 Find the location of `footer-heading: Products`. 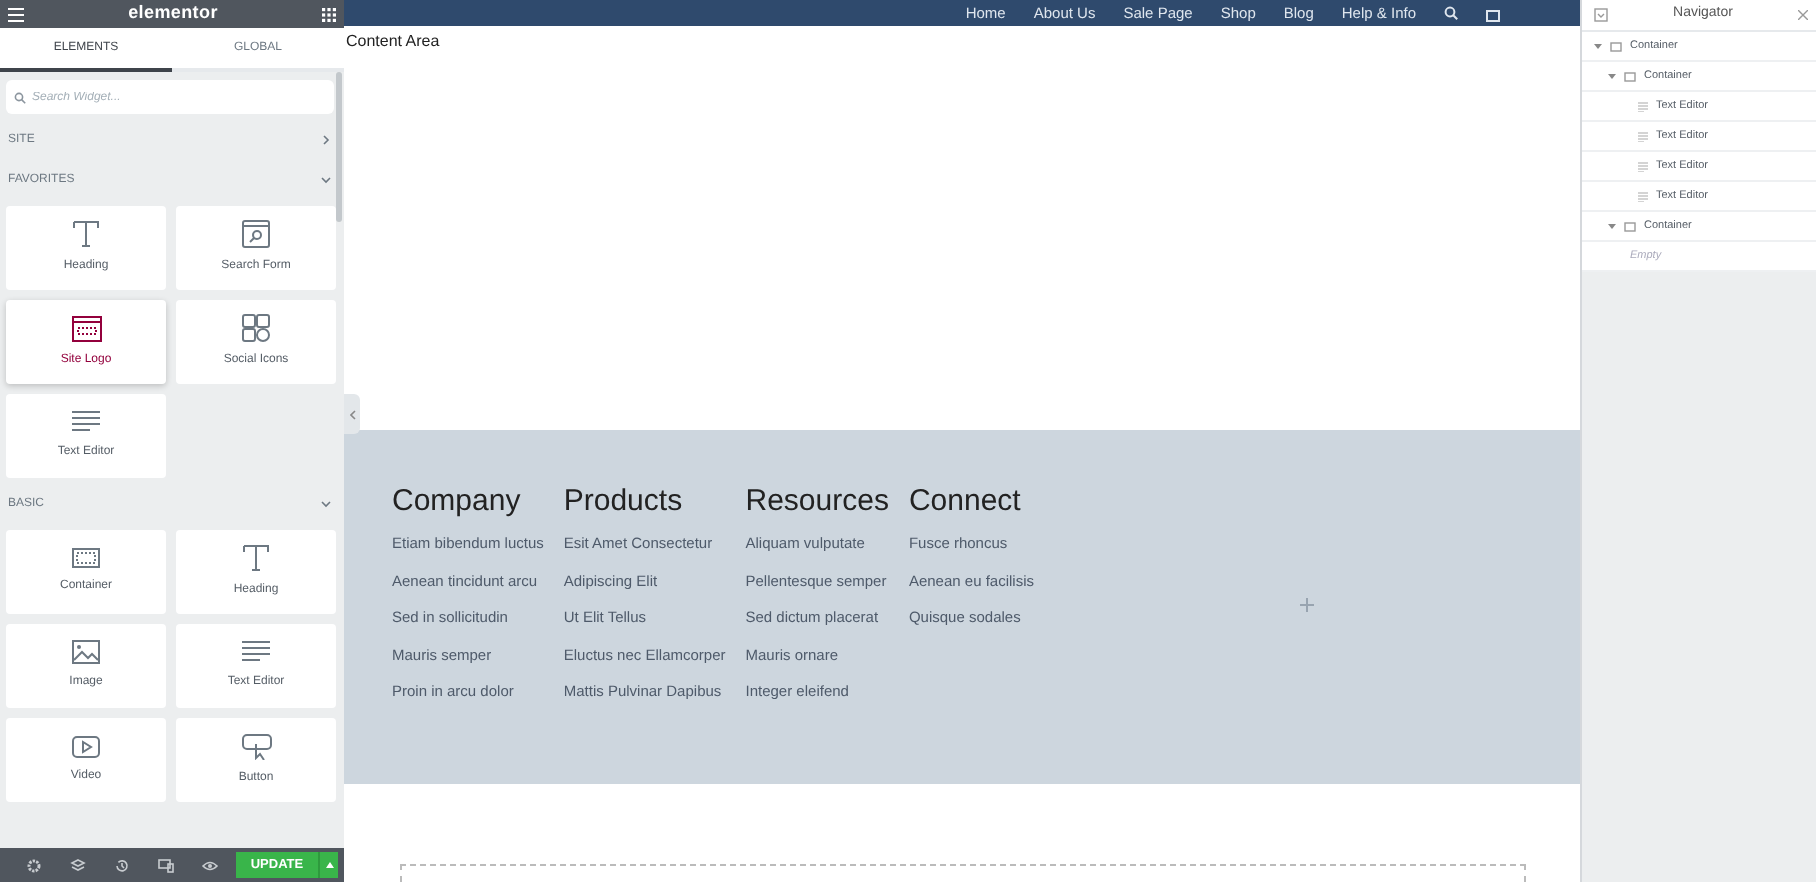

footer-heading: Products is located at coordinates (624, 502).